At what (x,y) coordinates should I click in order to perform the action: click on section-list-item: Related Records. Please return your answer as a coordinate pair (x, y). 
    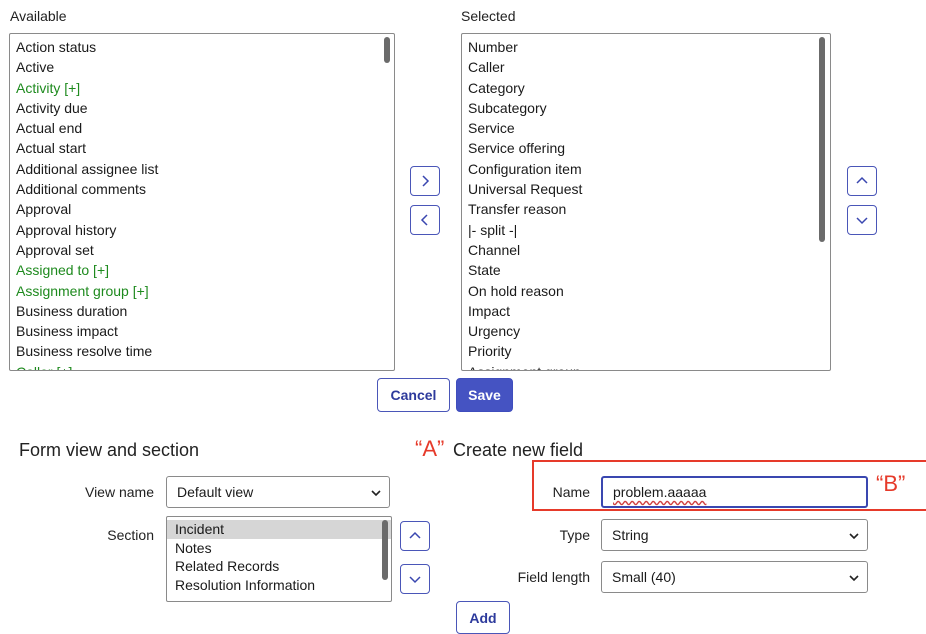
    Looking at the image, I should click on (279, 566).